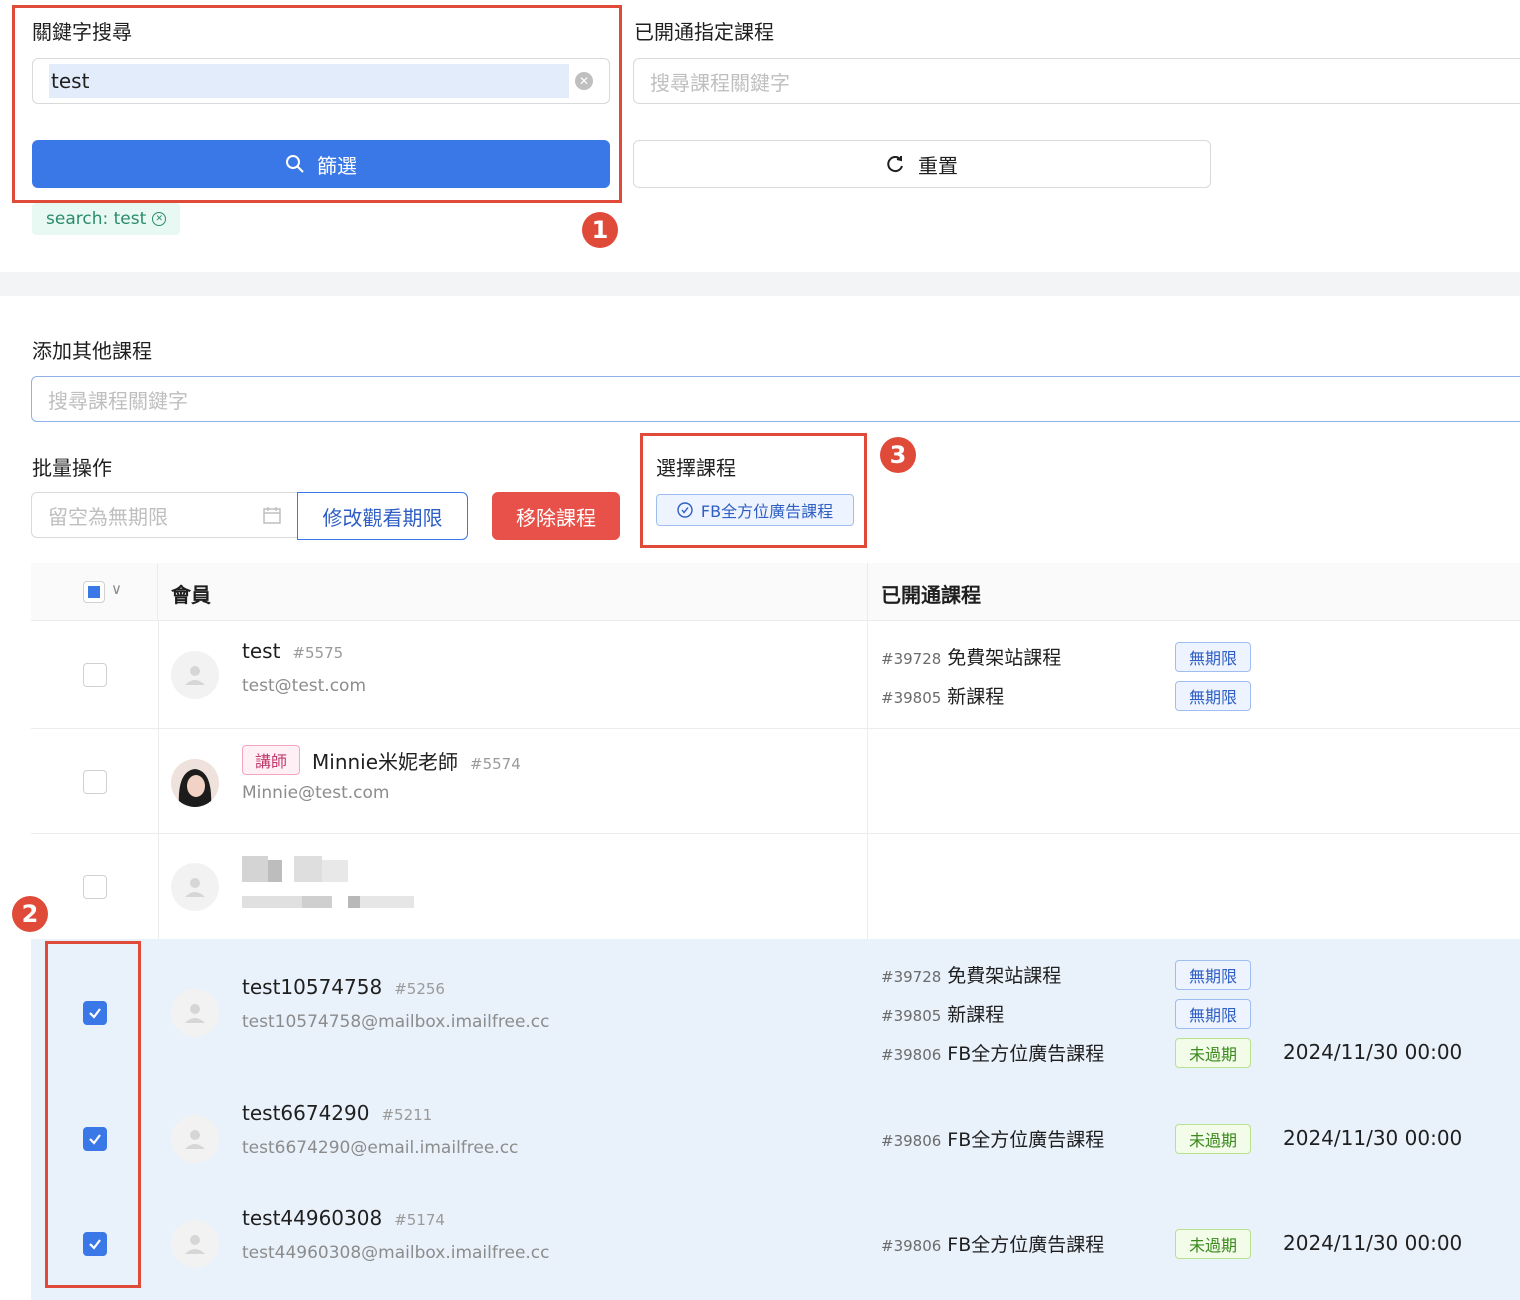  I want to click on annotation-marker-3: 3, so click(898, 455).